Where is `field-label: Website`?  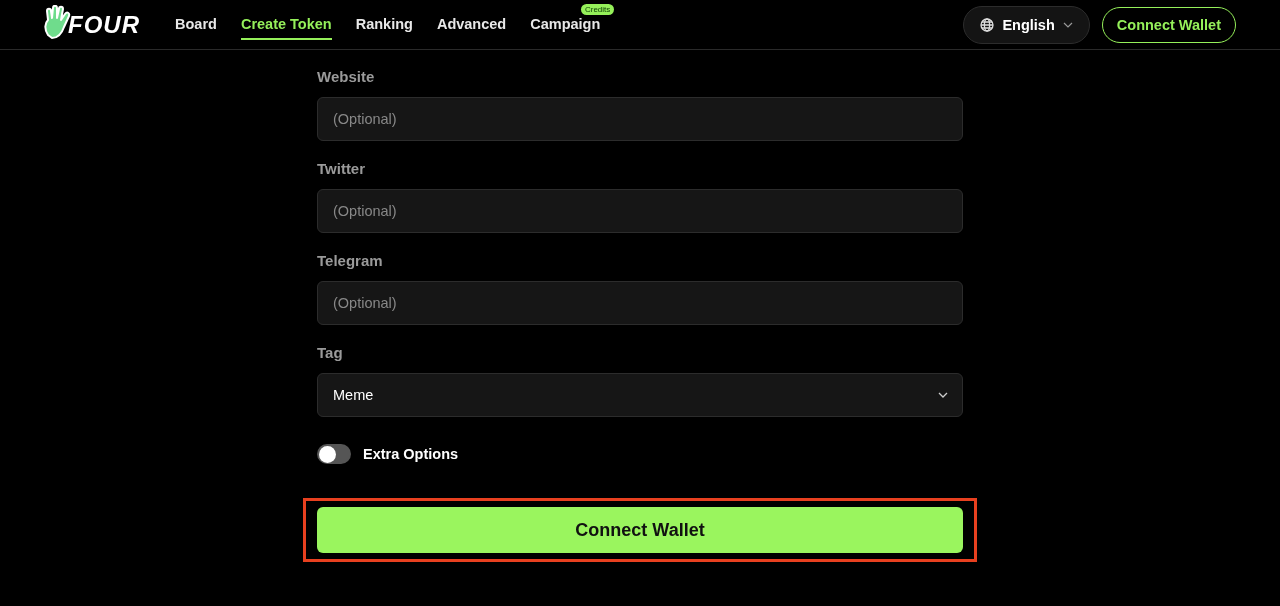 field-label: Website is located at coordinates (346, 76).